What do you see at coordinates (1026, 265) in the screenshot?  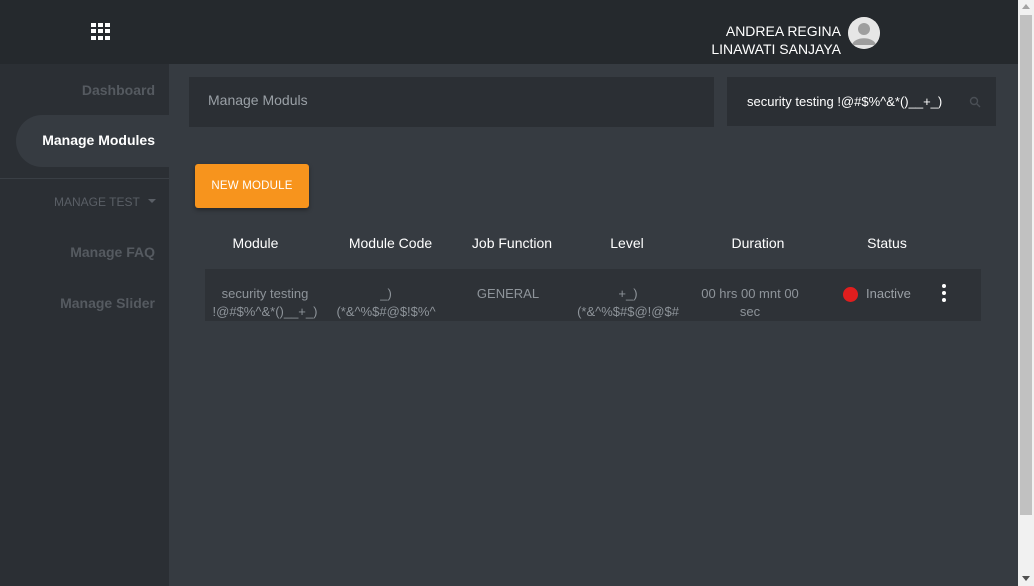 I see `scrollbar-thumb` at bounding box center [1026, 265].